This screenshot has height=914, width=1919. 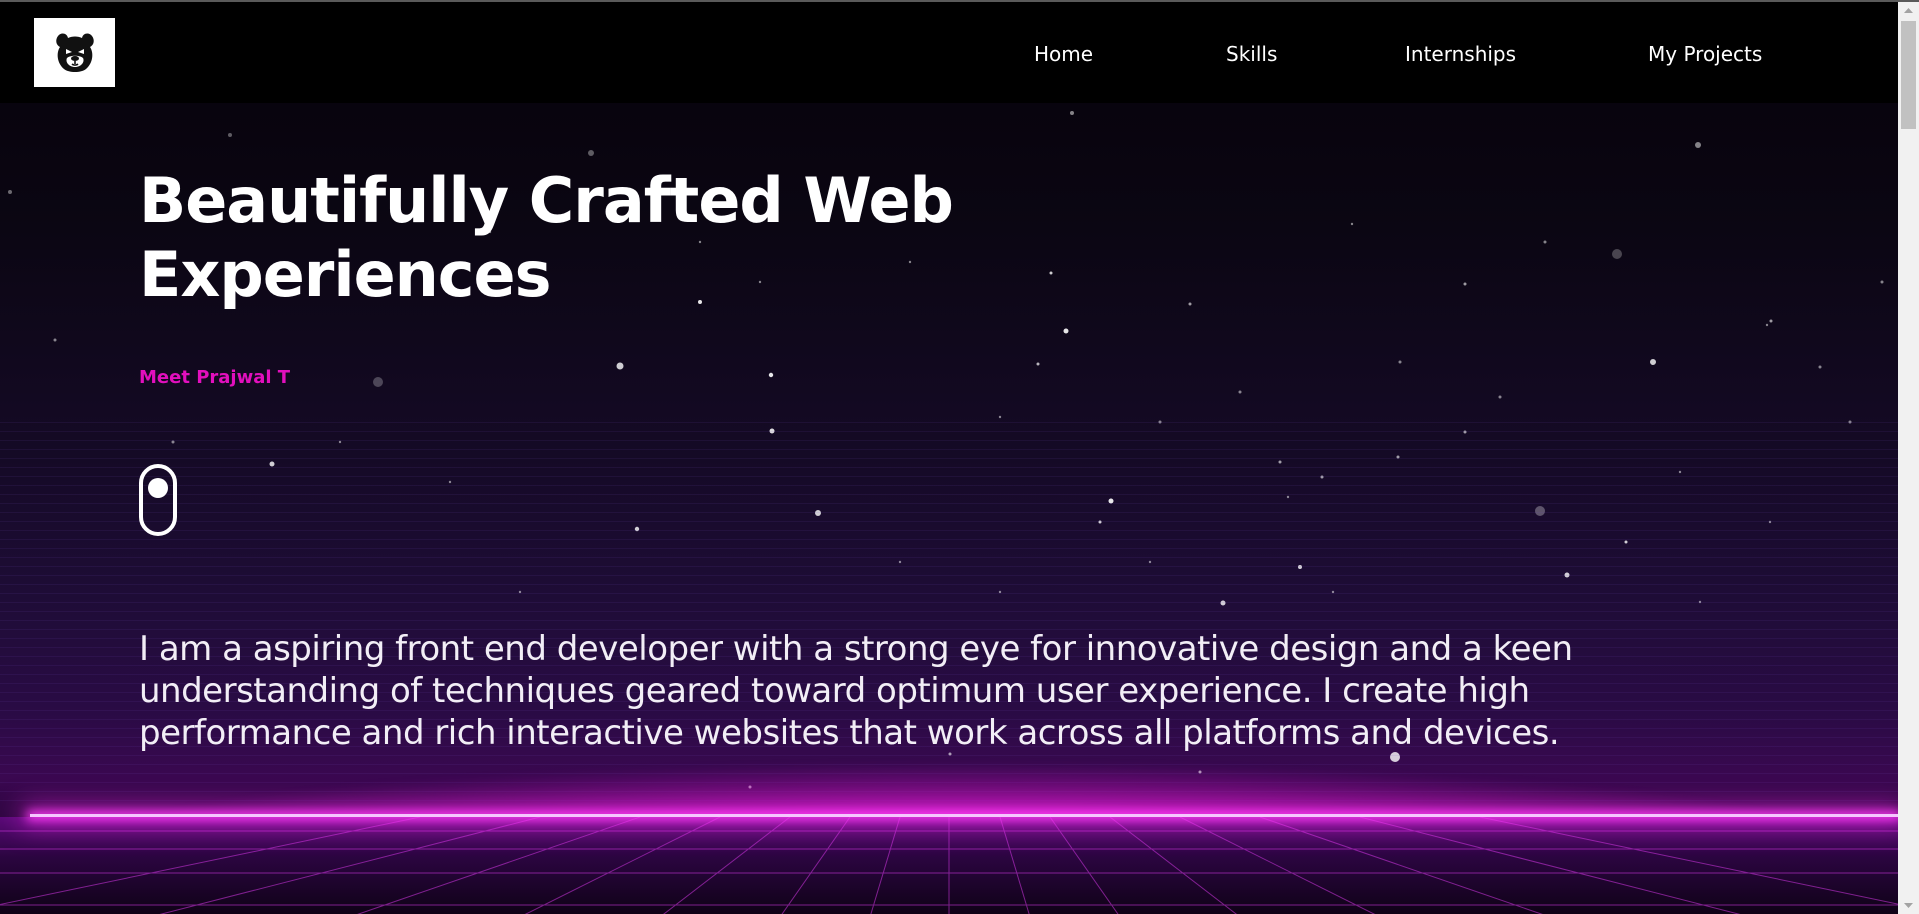 I want to click on nav-home: Home, so click(x=1063, y=54).